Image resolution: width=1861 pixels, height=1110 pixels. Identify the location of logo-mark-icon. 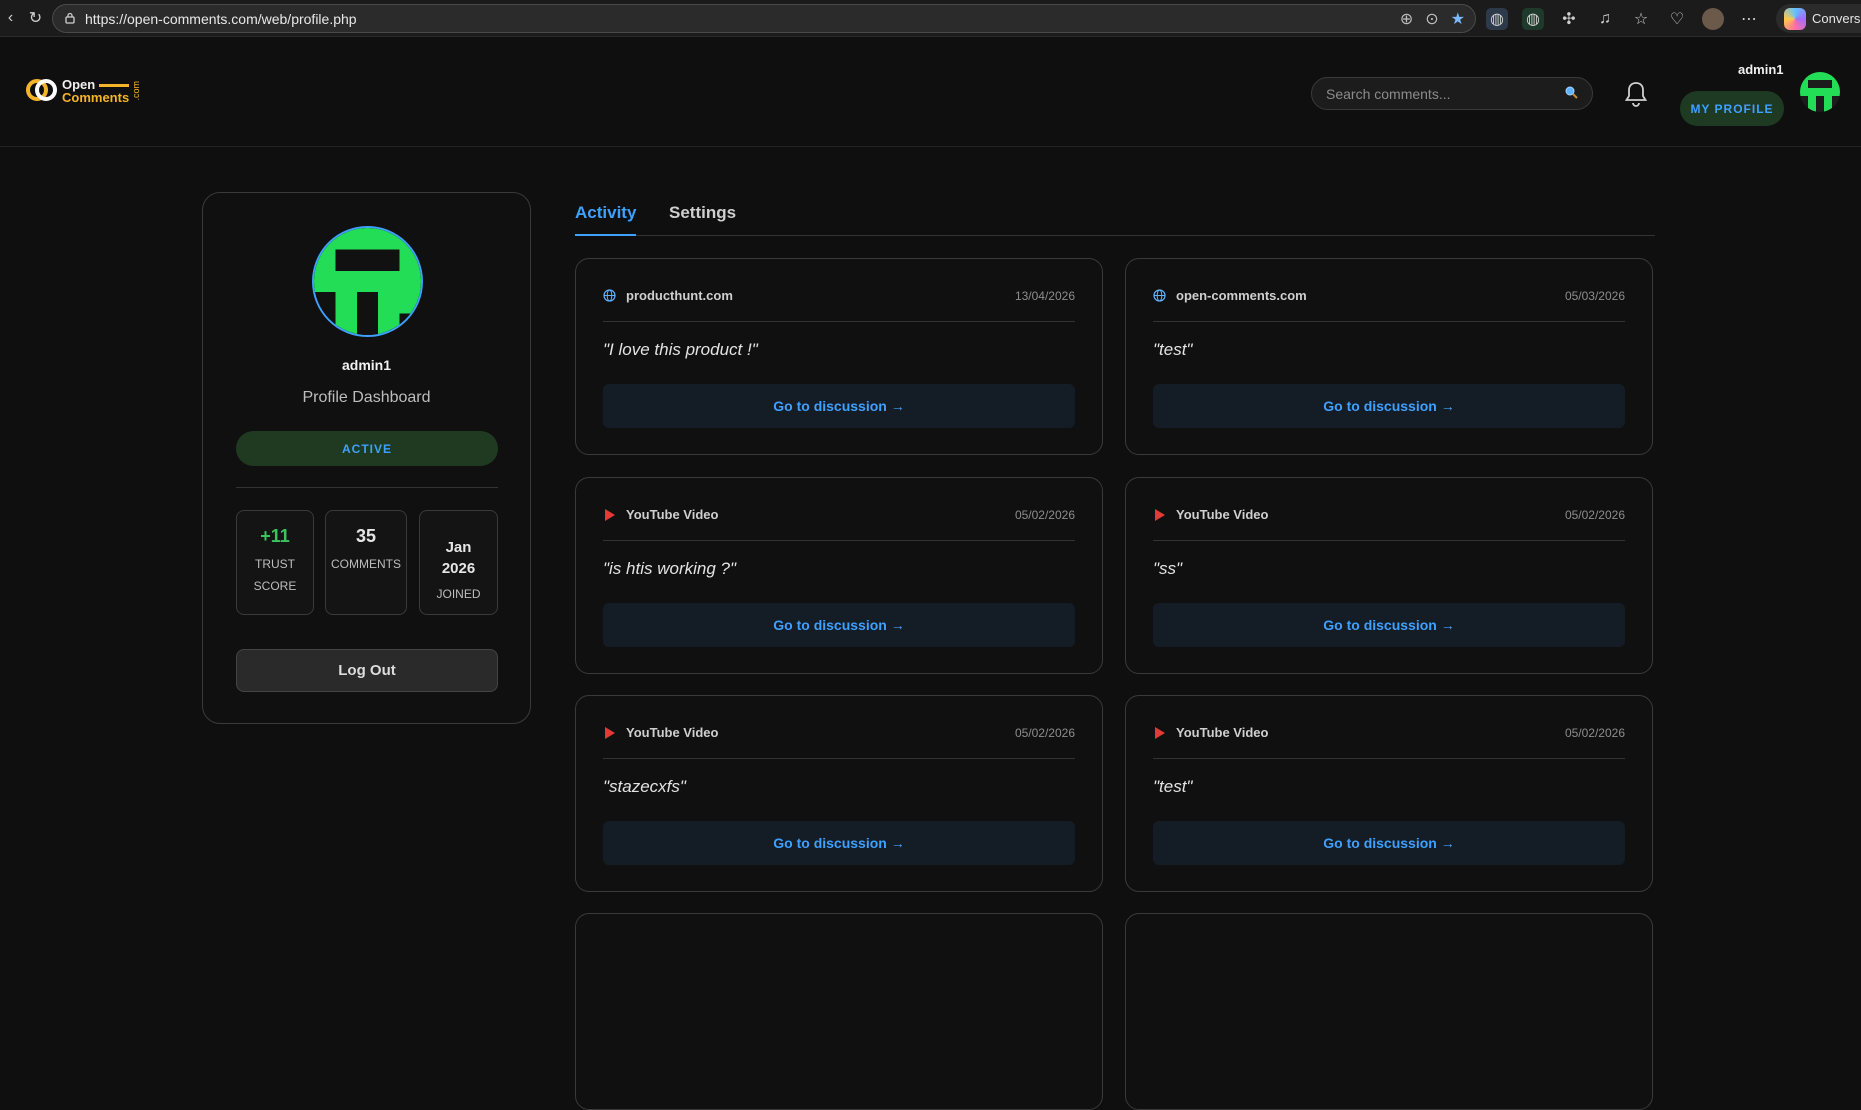
(42, 91).